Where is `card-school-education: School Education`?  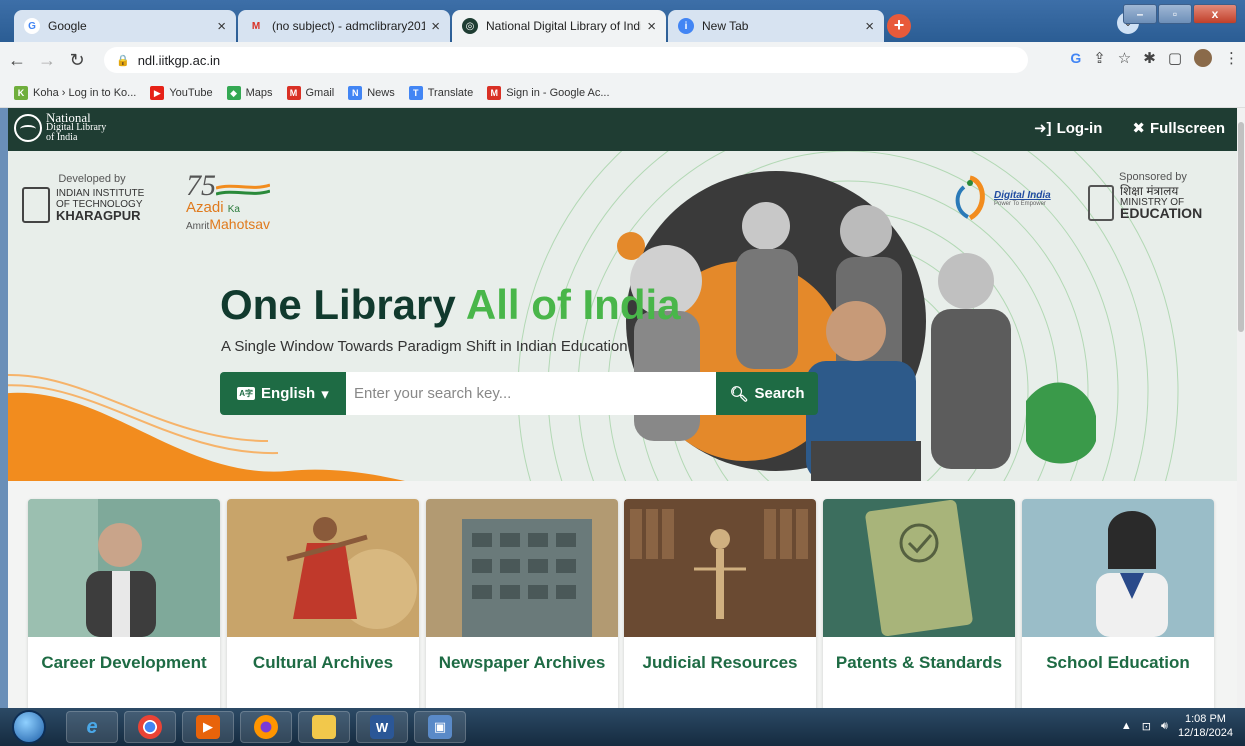 card-school-education: School Education is located at coordinates (1118, 603).